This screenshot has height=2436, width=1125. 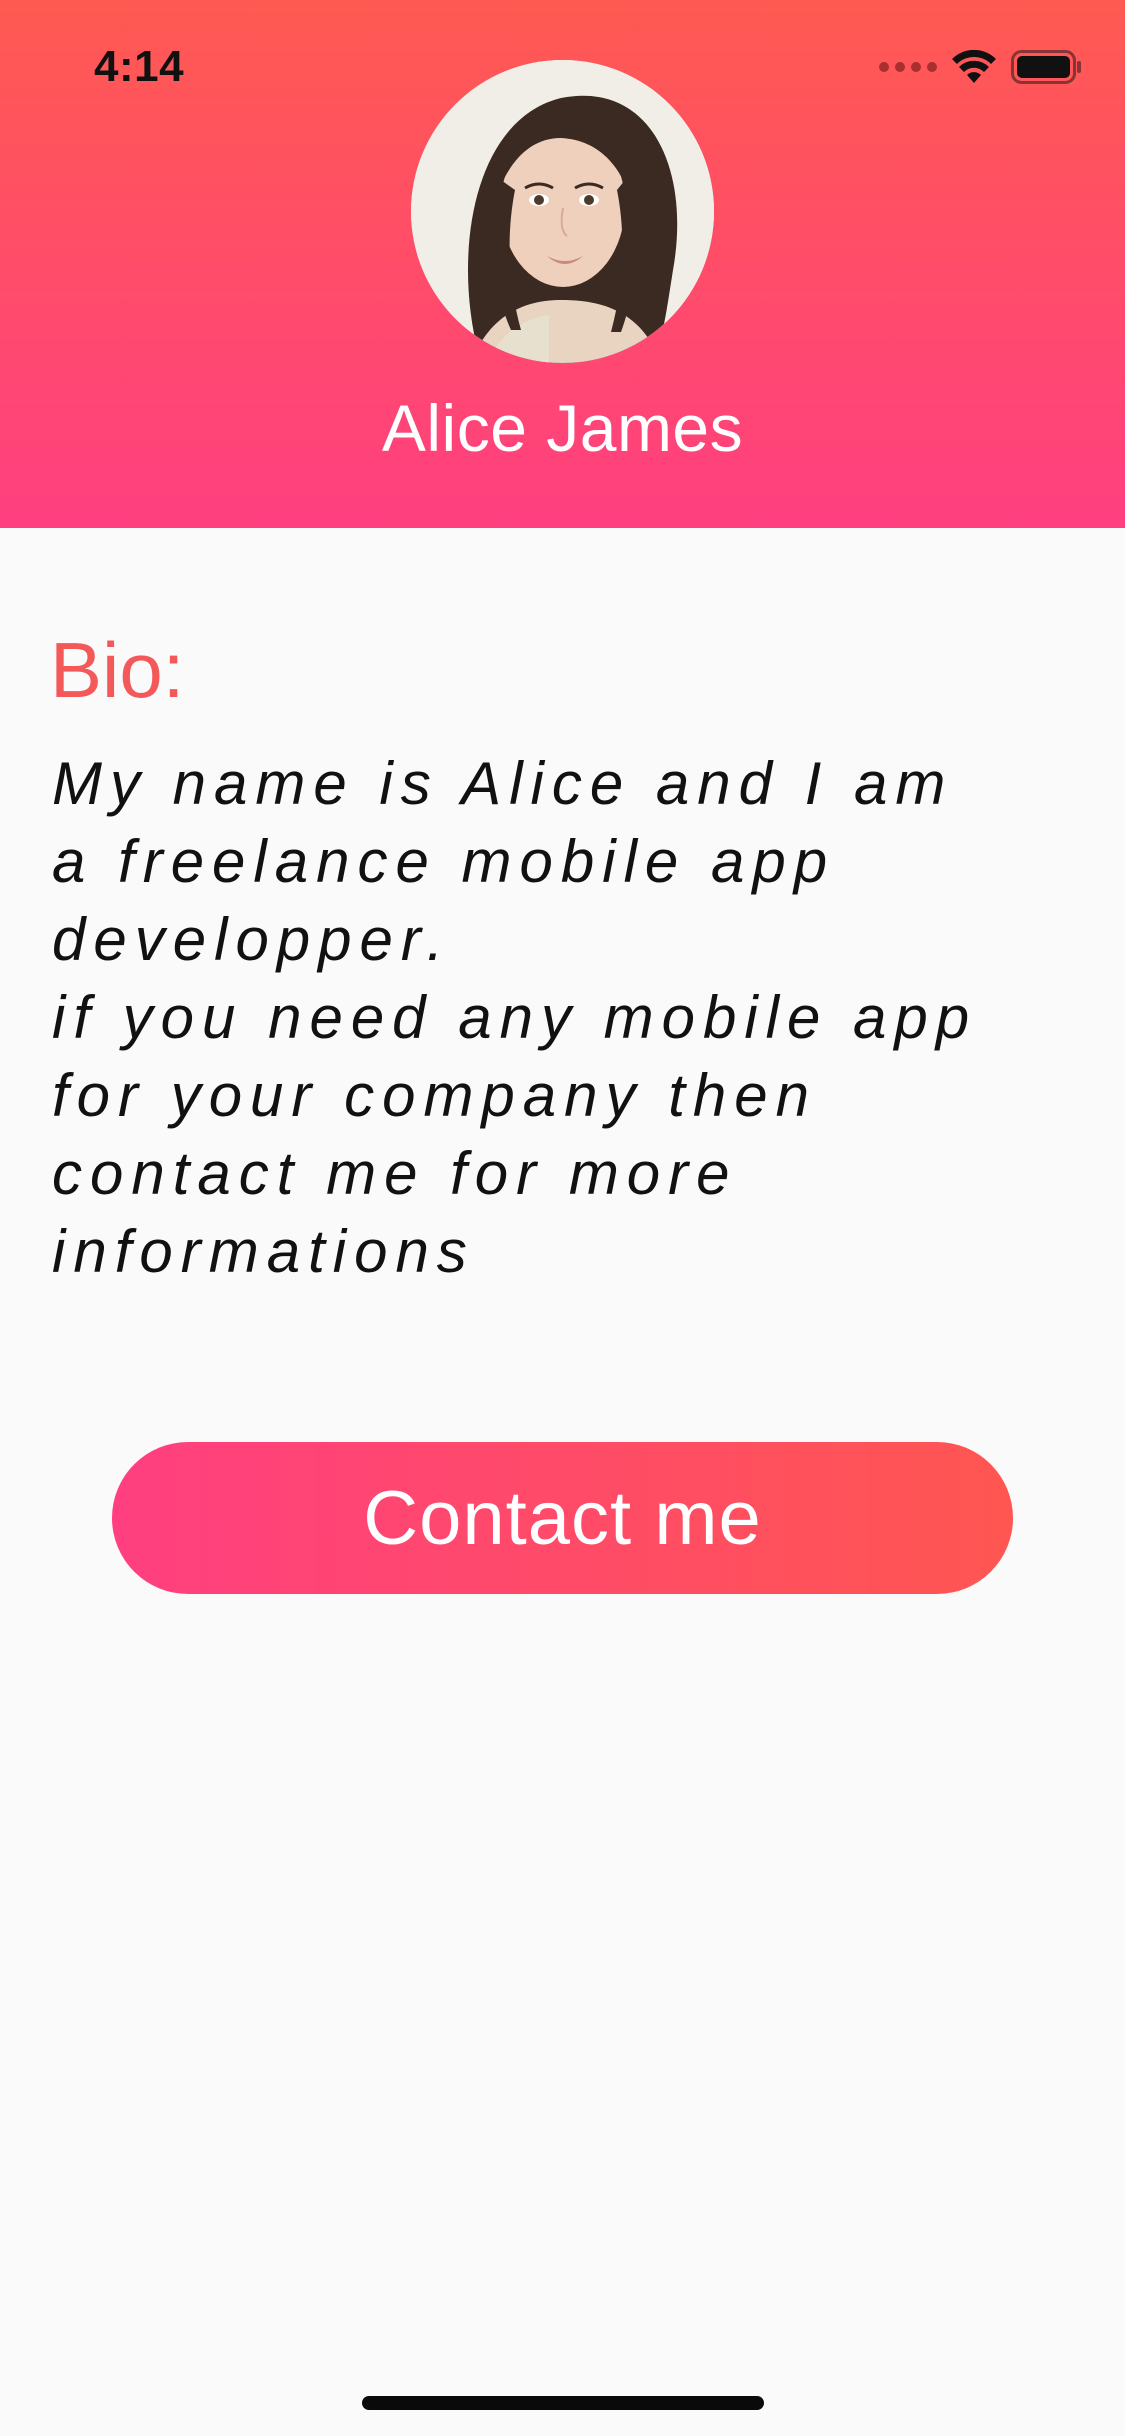 What do you see at coordinates (563, 2403) in the screenshot?
I see `home-indicator` at bounding box center [563, 2403].